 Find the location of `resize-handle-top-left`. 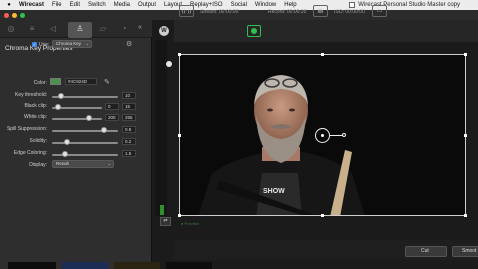

resize-handle-top-left is located at coordinates (179, 54).